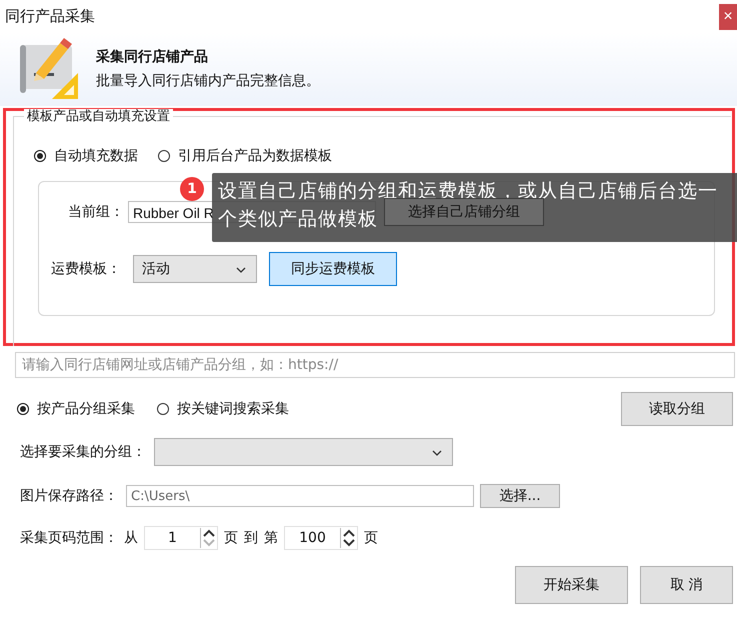 The width and height of the screenshot is (737, 622). What do you see at coordinates (69, 538) in the screenshot?
I see `page-range-label: 采集页码范围：` at bounding box center [69, 538].